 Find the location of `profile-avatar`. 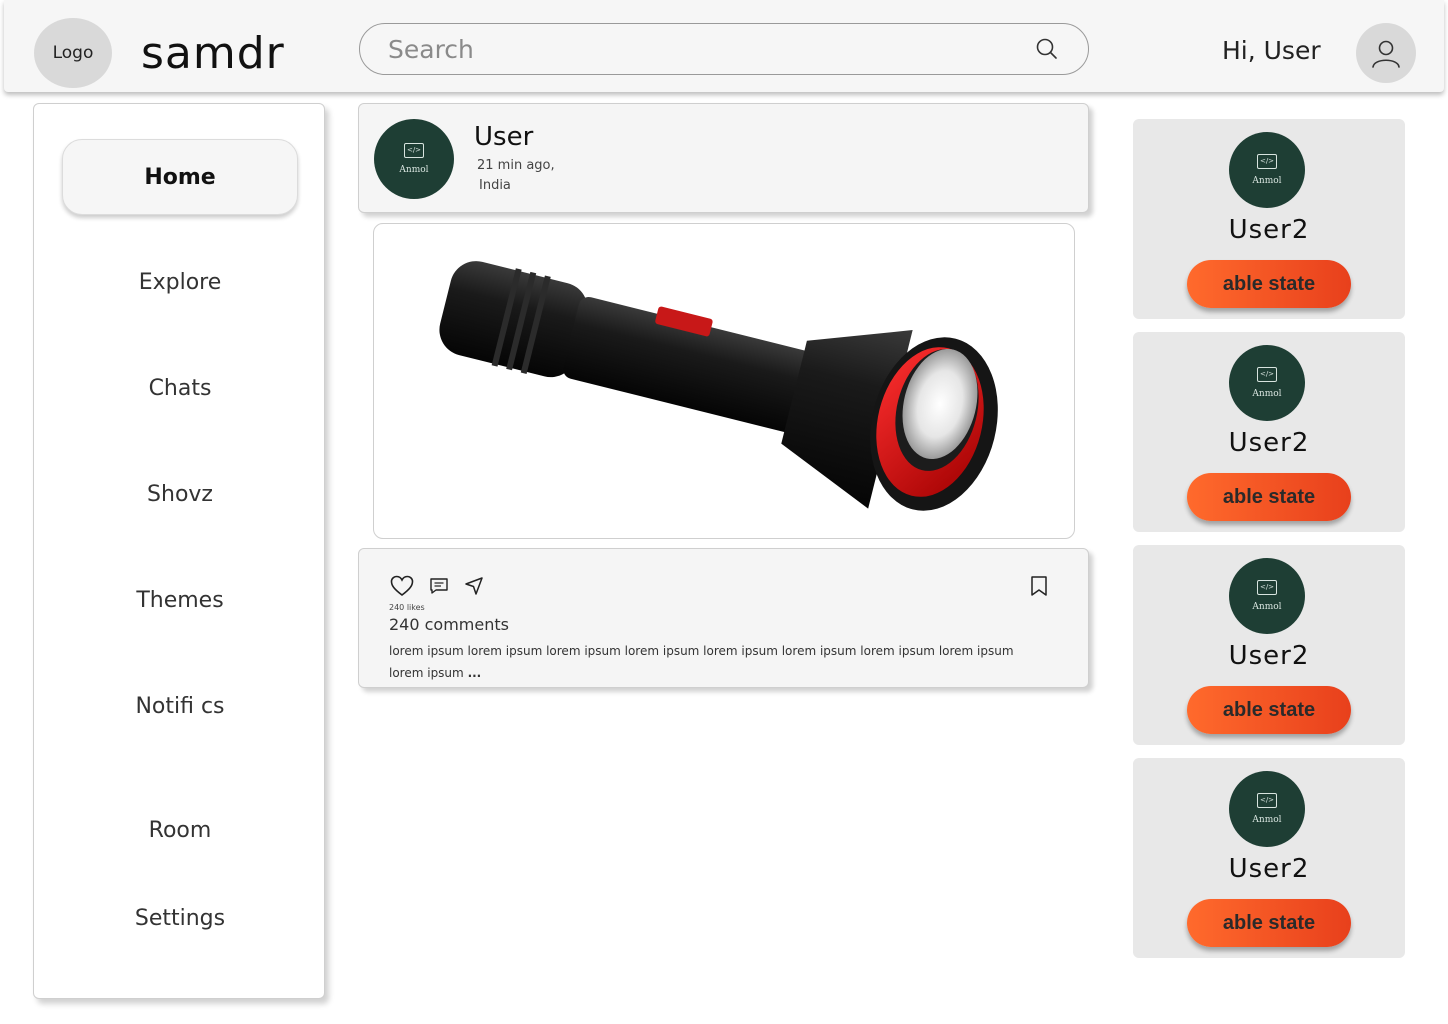

profile-avatar is located at coordinates (1386, 53).